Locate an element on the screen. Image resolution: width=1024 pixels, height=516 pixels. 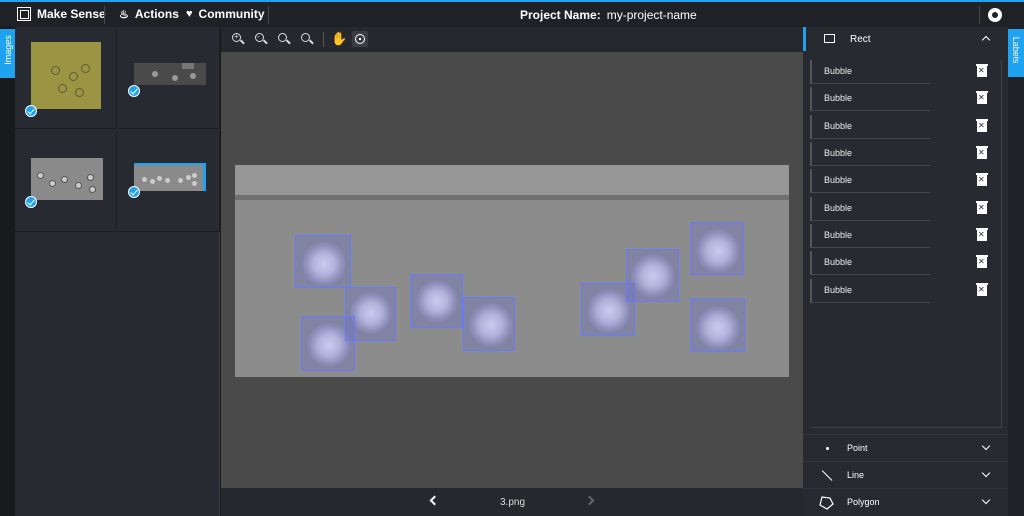
zoom-reset-icon is located at coordinates (307, 39).